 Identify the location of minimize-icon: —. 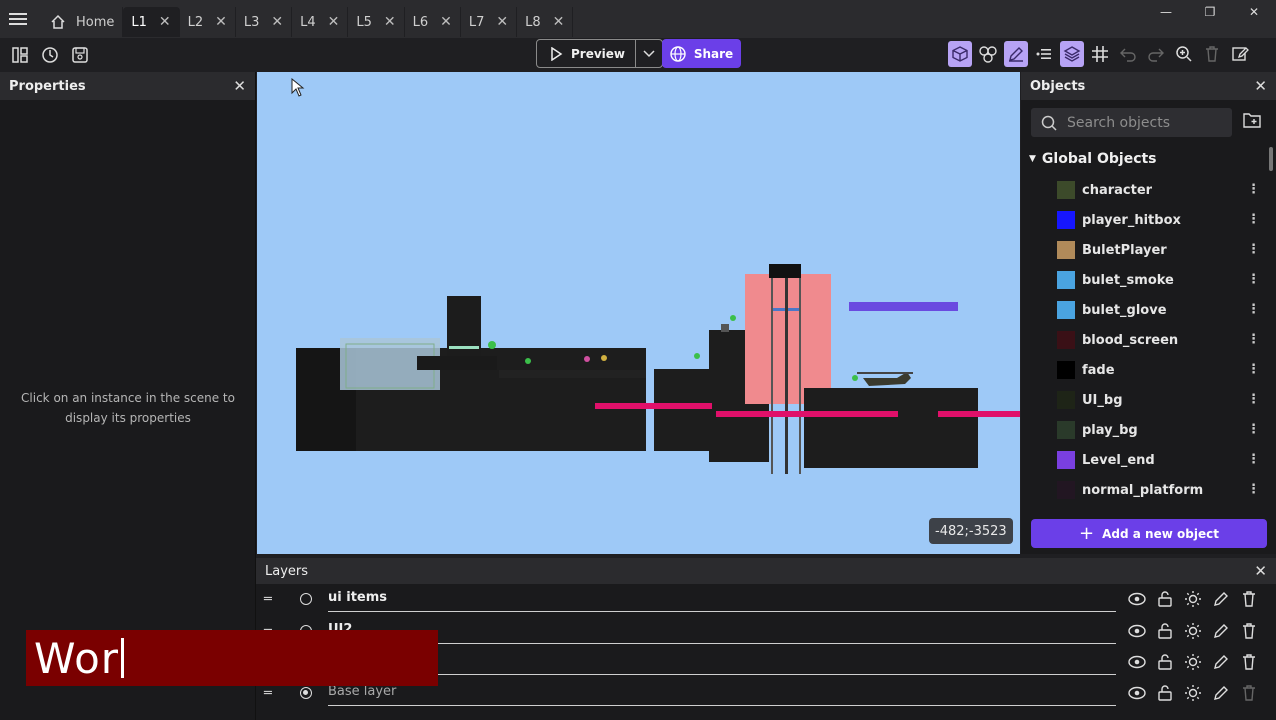
(1166, 12).